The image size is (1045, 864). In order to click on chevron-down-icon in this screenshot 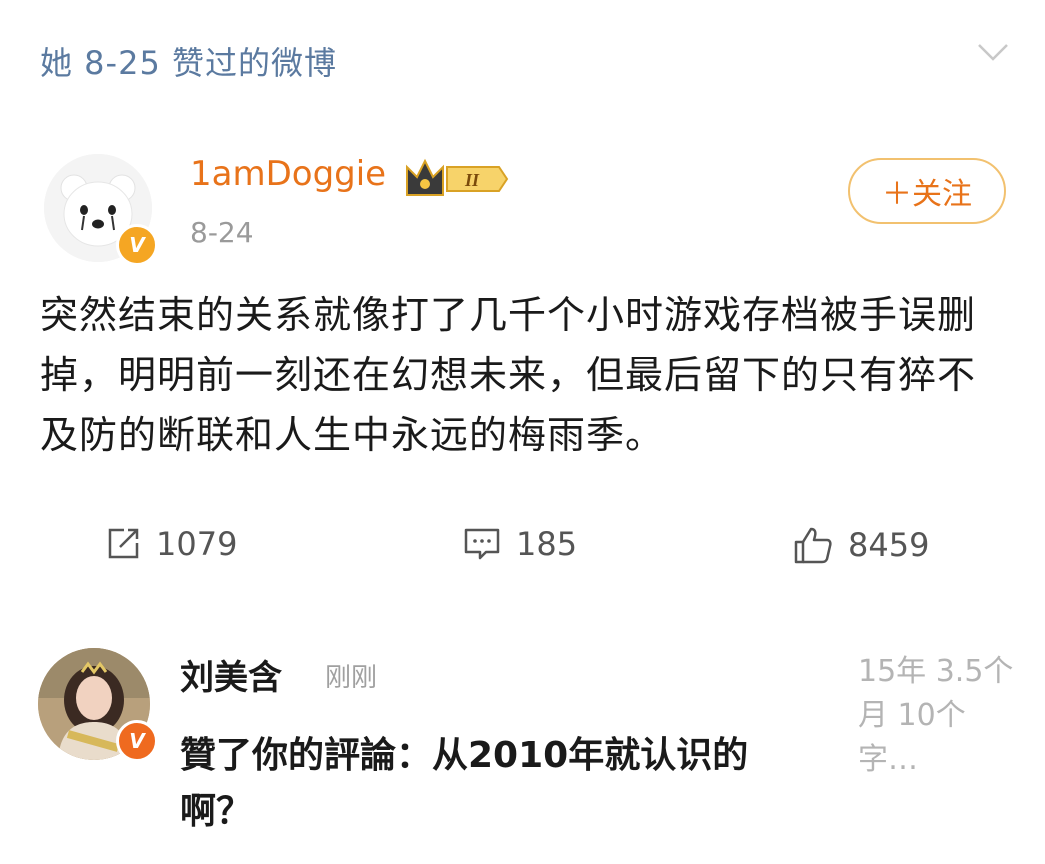, I will do `click(993, 52)`.